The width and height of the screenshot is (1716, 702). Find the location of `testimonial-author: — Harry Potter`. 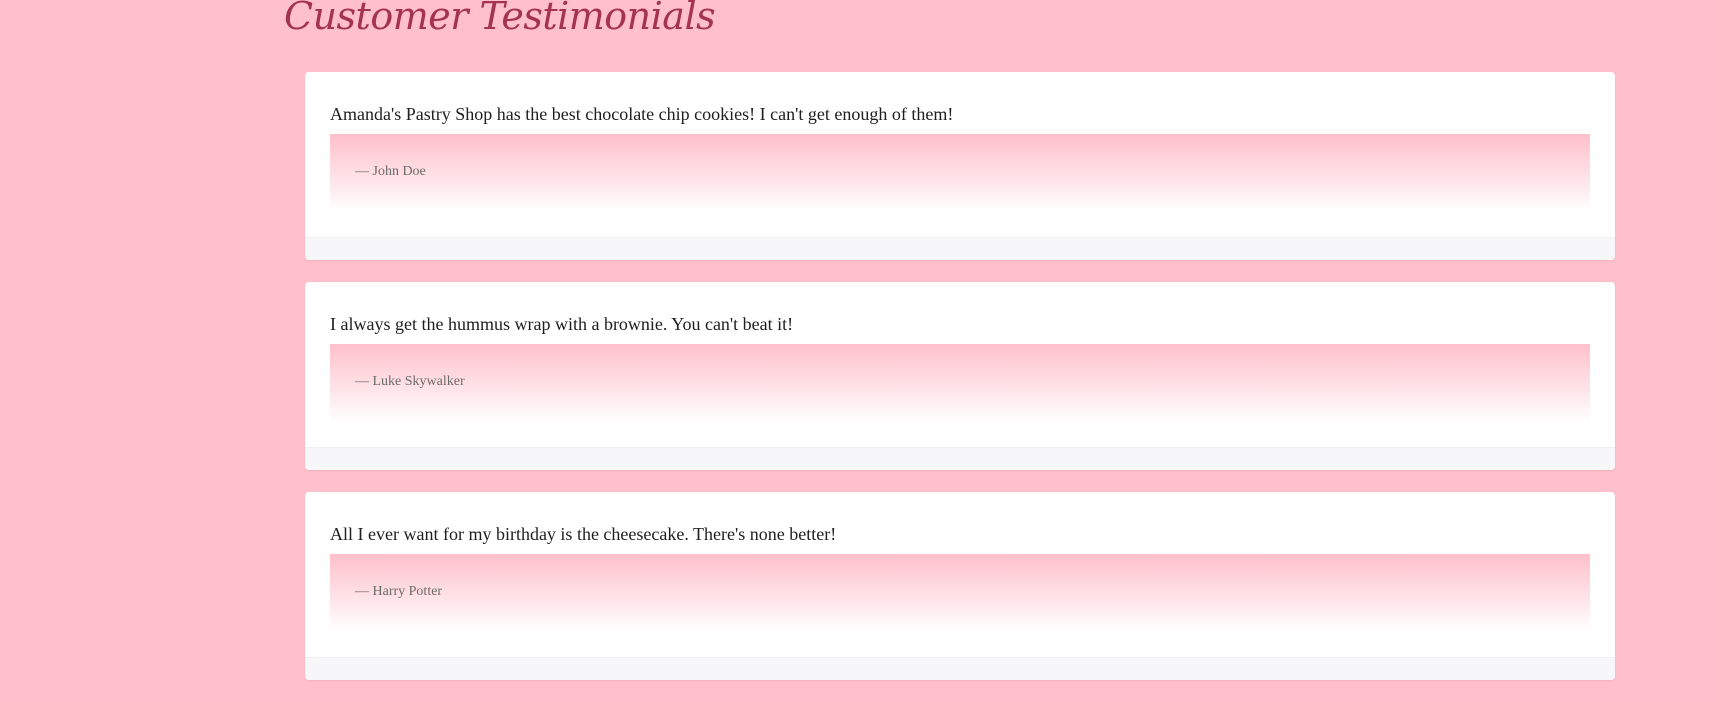

testimonial-author: — Harry Potter is located at coordinates (399, 591).